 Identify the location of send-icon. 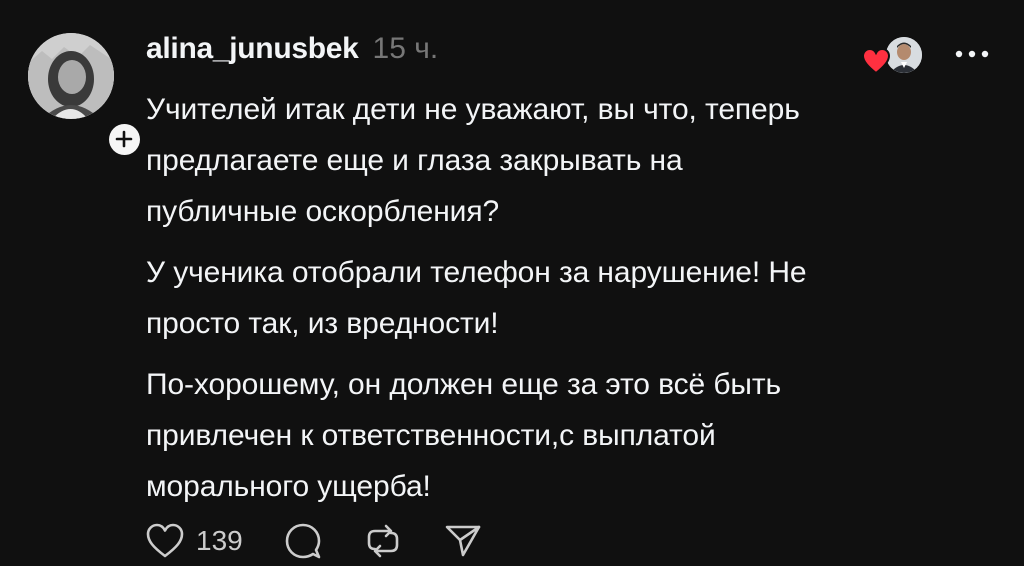
(463, 541).